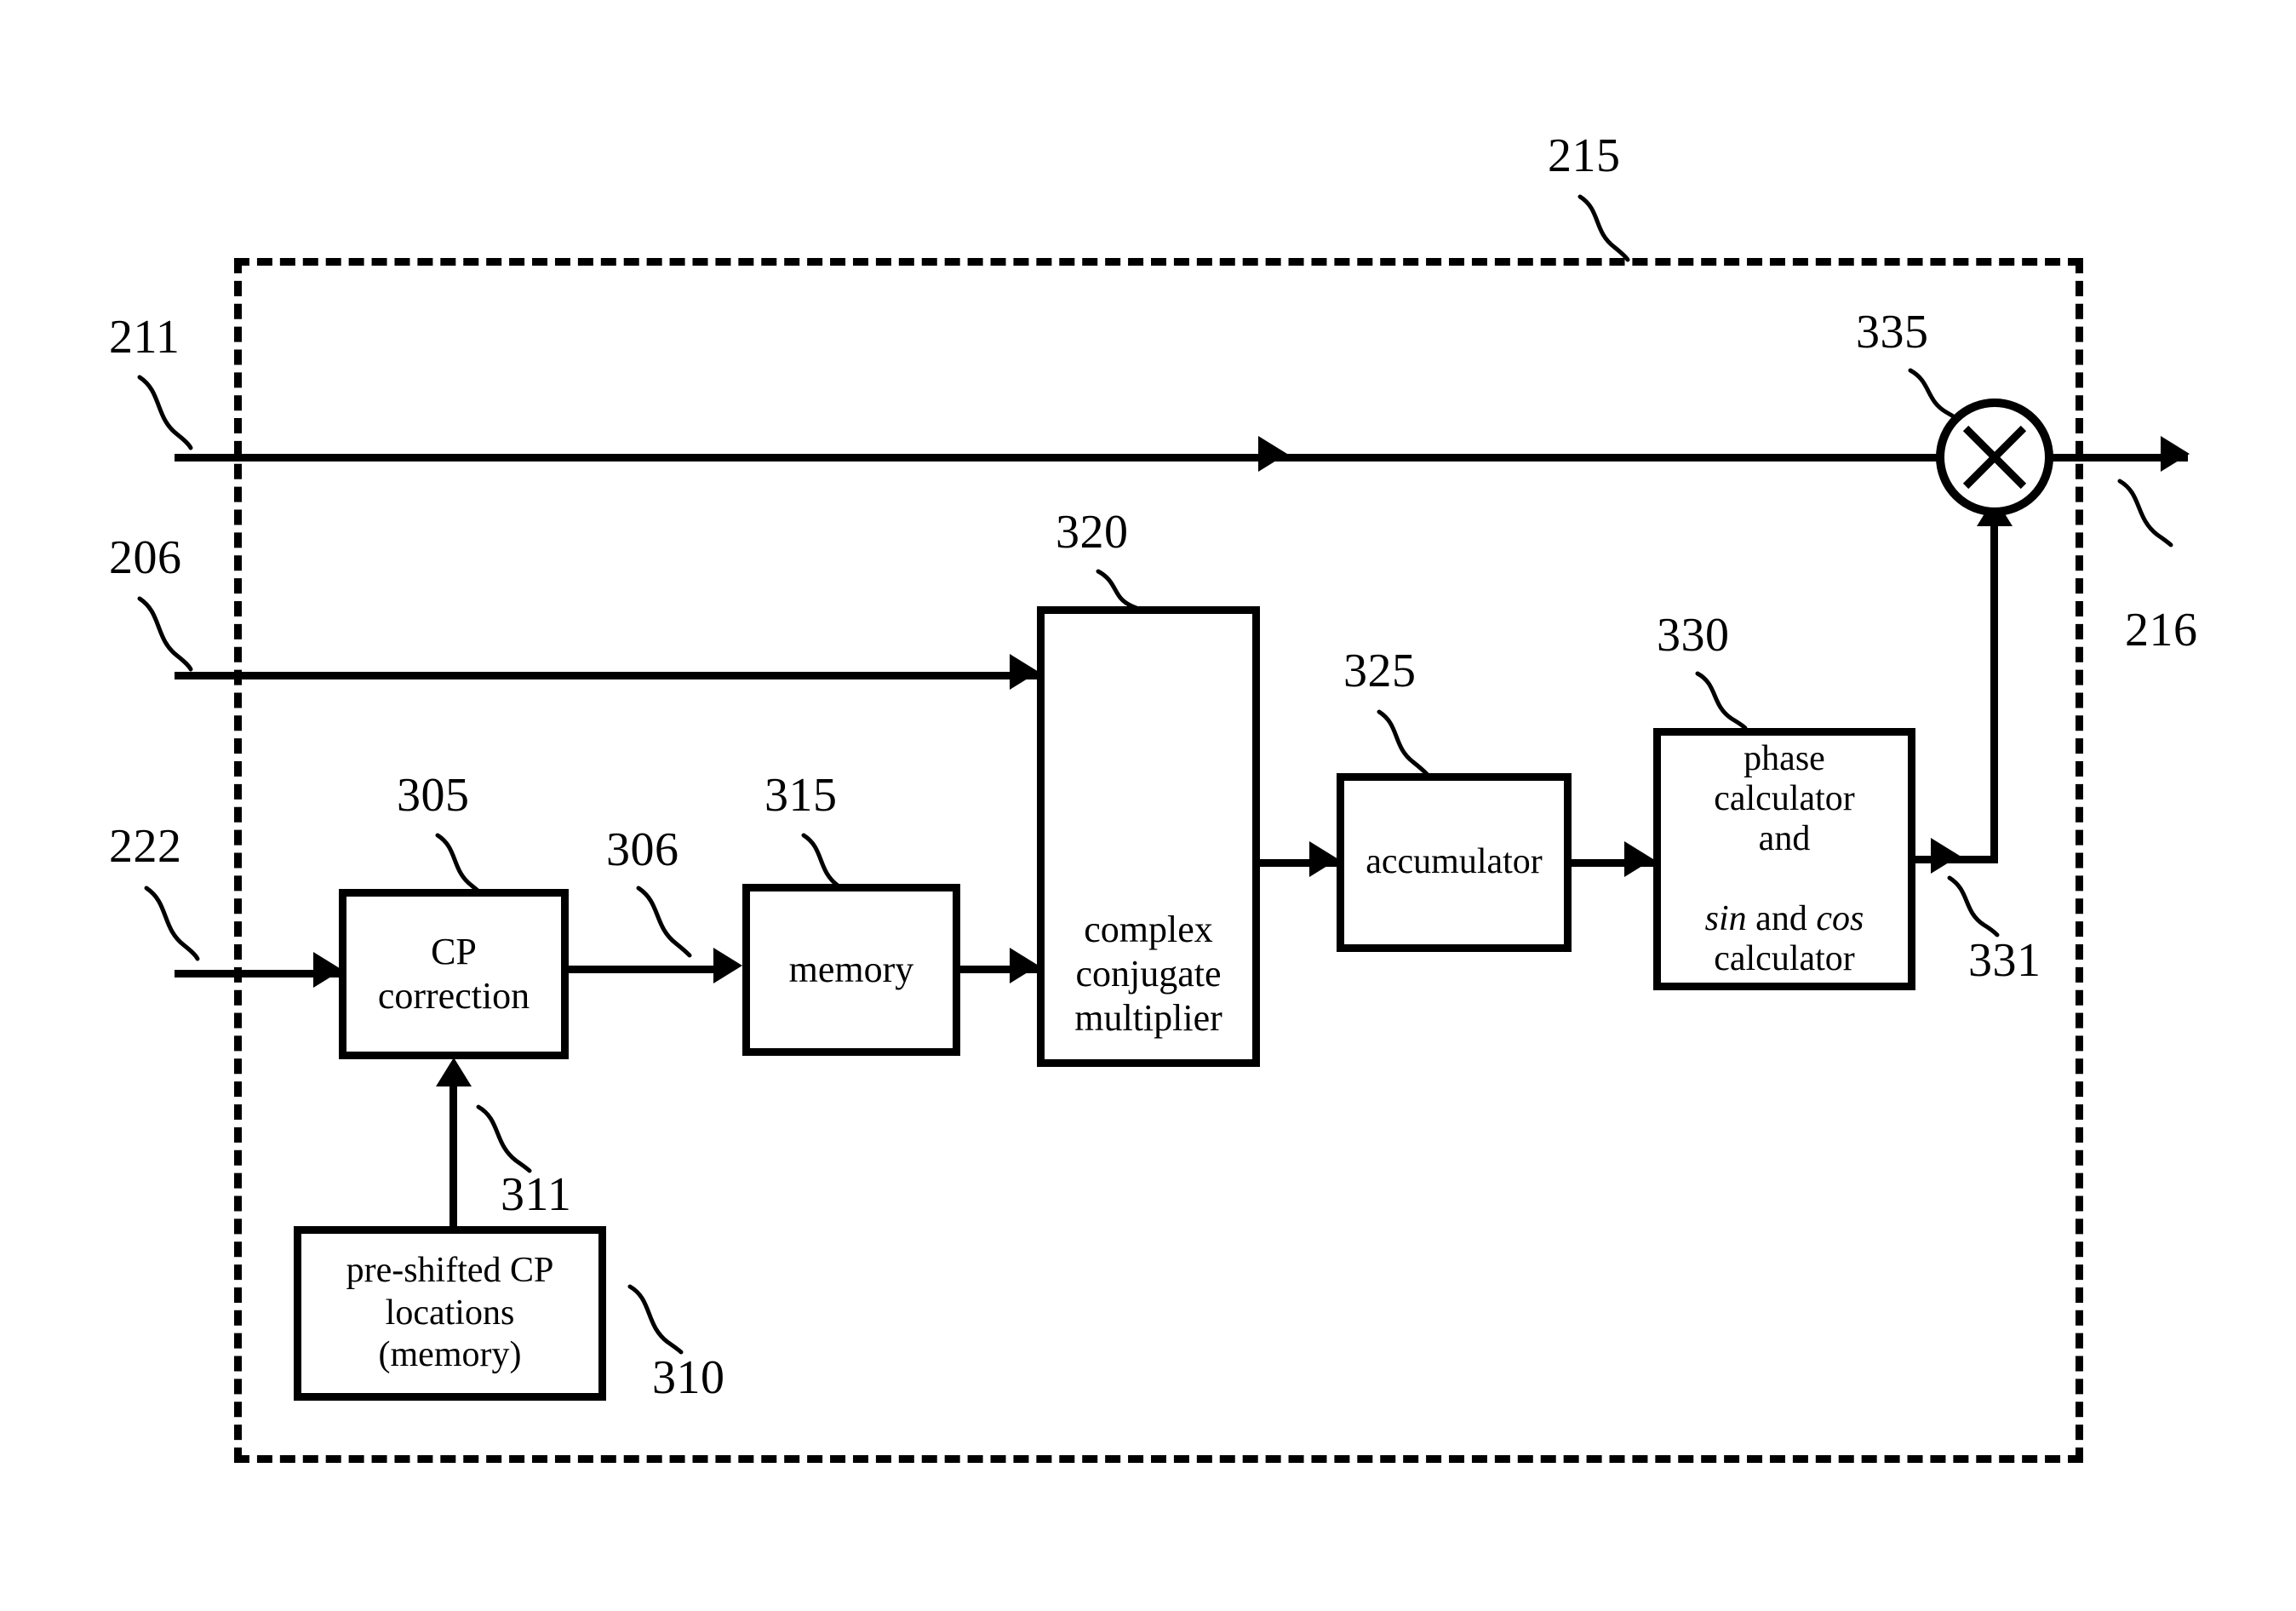  I want to click on wire-311-vertical, so click(453, 1158).